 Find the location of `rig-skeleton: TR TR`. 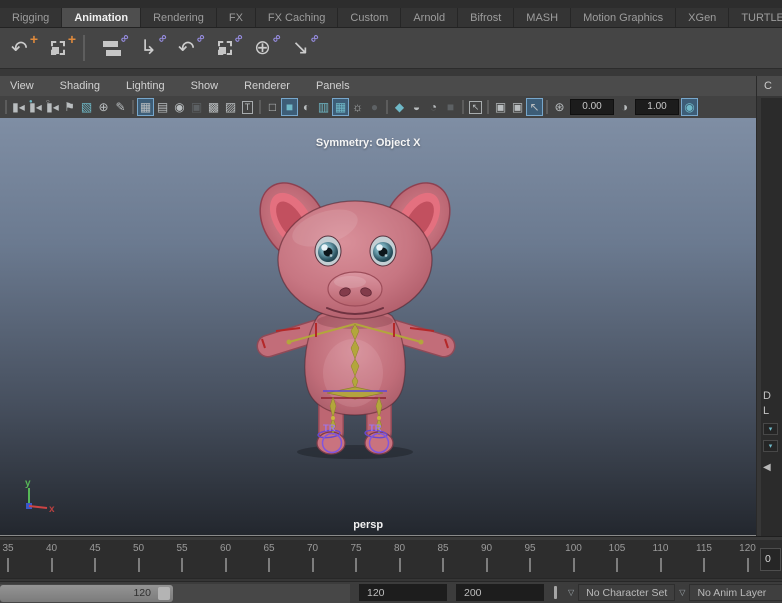

rig-skeleton: TR TR is located at coordinates (355, 388).